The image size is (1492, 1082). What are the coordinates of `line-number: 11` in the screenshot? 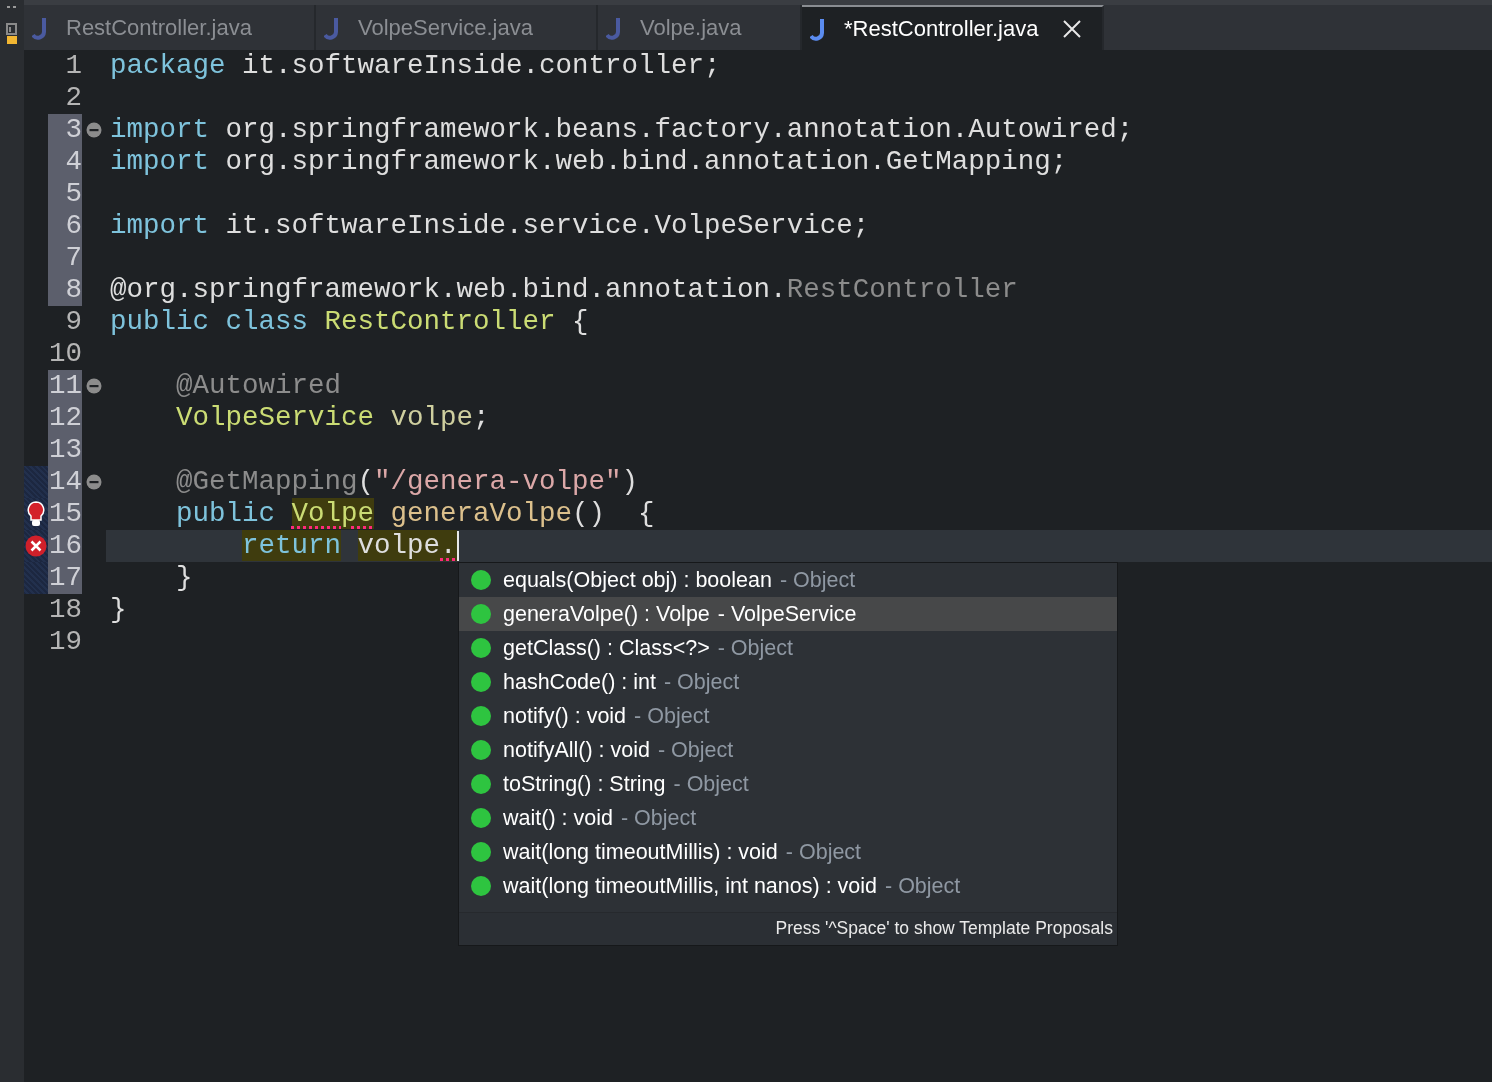 It's located at (65, 386).